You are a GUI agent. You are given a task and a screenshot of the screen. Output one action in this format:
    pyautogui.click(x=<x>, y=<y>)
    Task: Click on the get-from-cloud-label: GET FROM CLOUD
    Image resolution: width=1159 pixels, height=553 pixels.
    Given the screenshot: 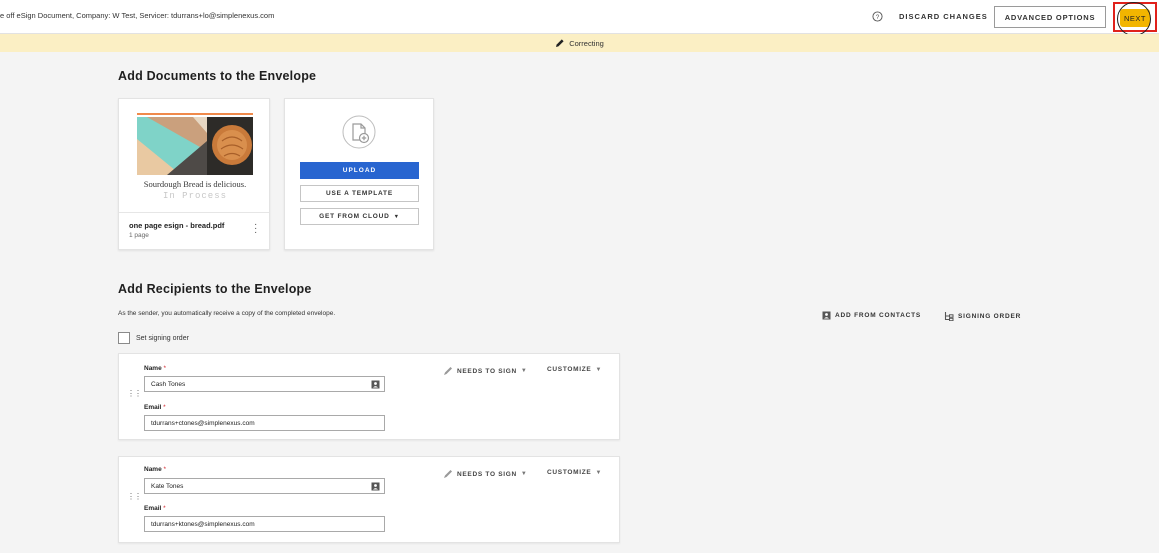 What is the action you would take?
    pyautogui.click(x=354, y=216)
    